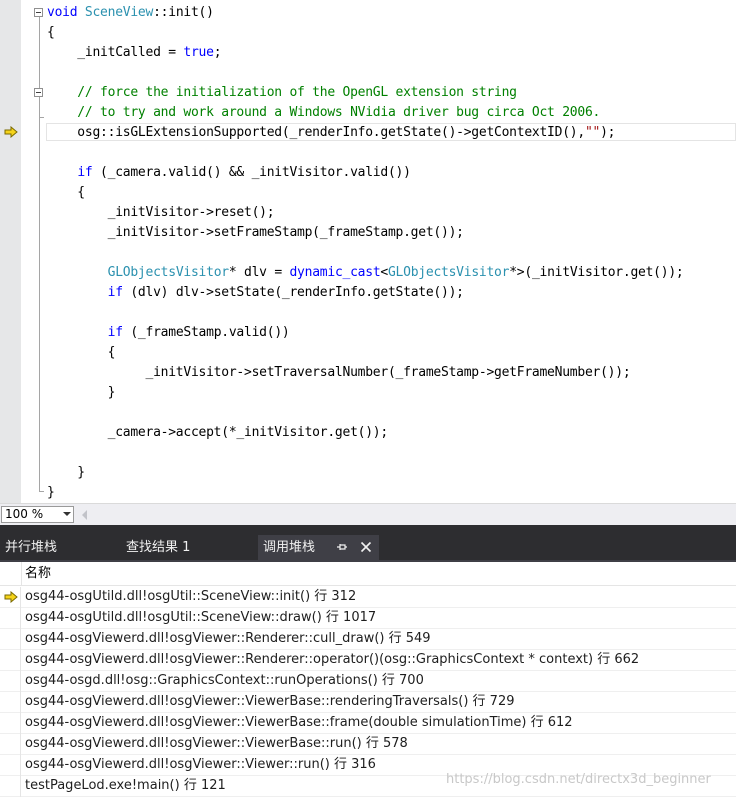 Image resolution: width=736 pixels, height=800 pixels. What do you see at coordinates (206, 332) in the screenshot?
I see `code-token: (_frameStamp.valid())` at bounding box center [206, 332].